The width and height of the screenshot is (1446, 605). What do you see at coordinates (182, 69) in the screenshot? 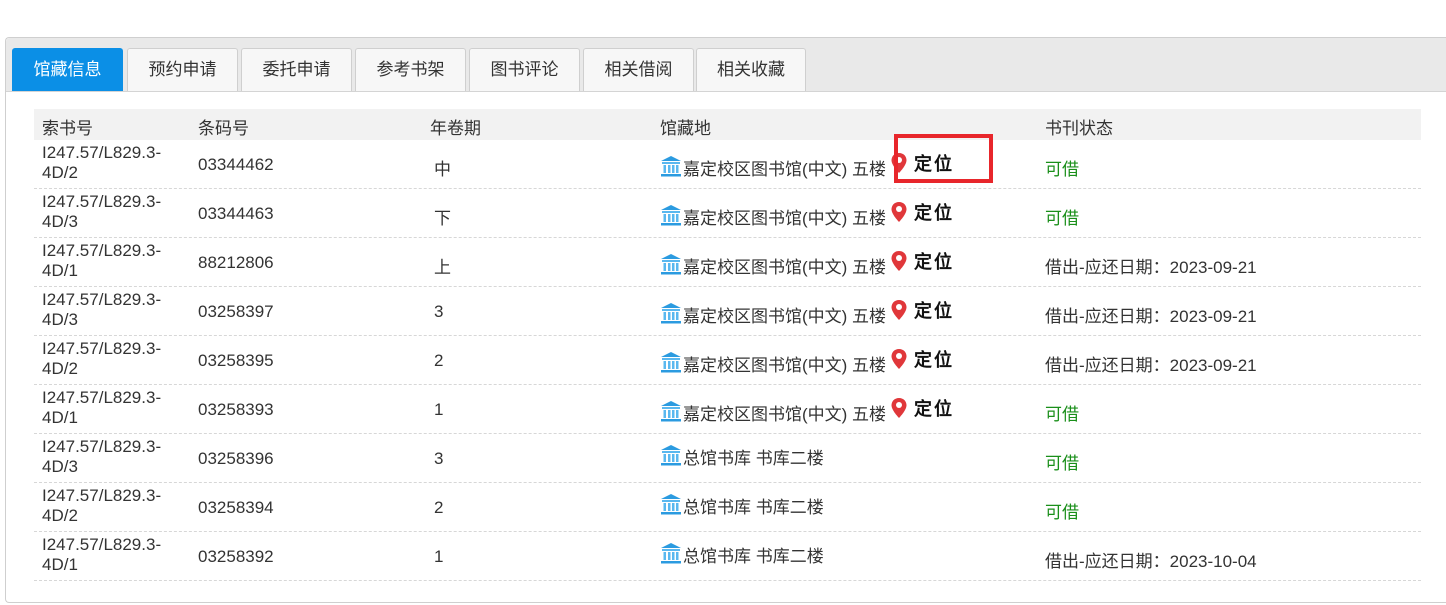
I see `tab-reservation: 预约申请` at bounding box center [182, 69].